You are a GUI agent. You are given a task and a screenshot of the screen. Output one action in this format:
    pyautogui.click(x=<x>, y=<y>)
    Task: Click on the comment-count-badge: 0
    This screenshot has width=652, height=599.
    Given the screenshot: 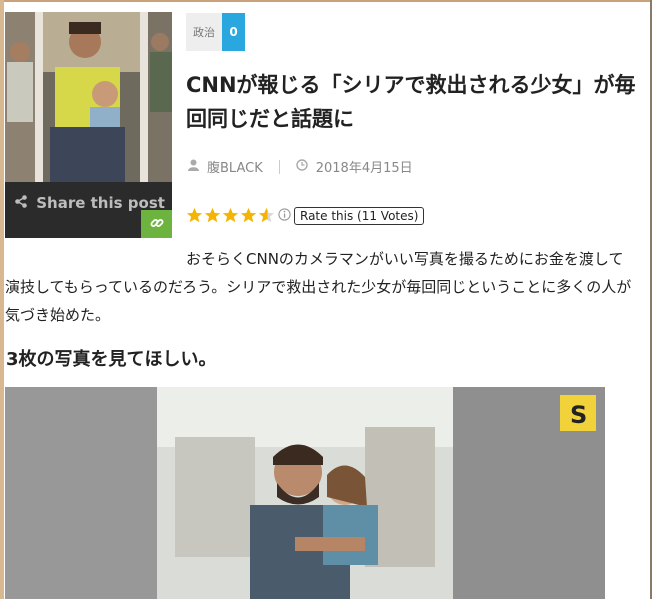 What is the action you would take?
    pyautogui.click(x=233, y=32)
    